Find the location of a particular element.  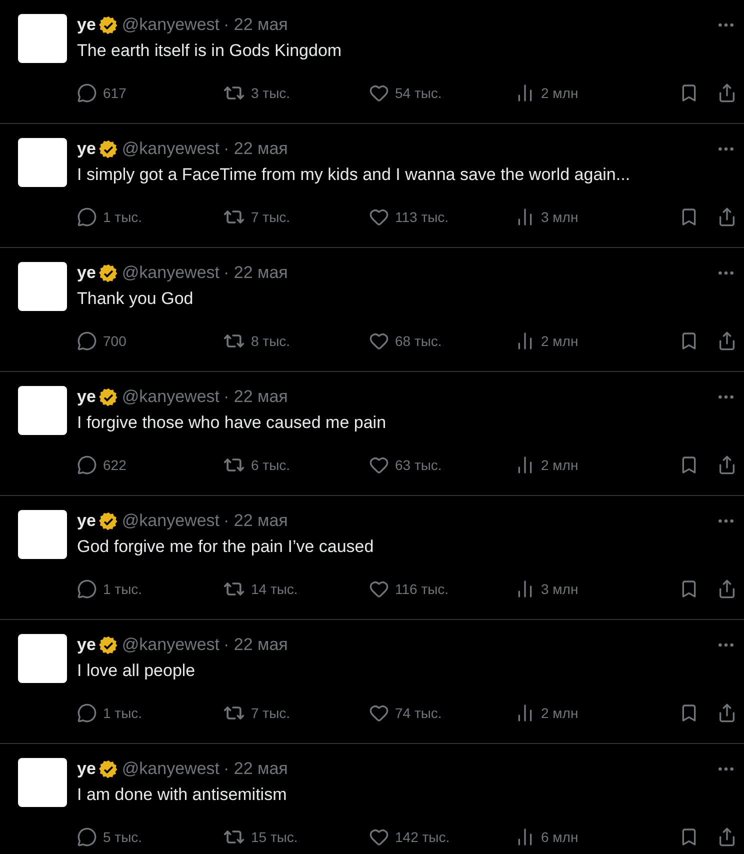

like-button: 63 тыс. is located at coordinates (442, 465).